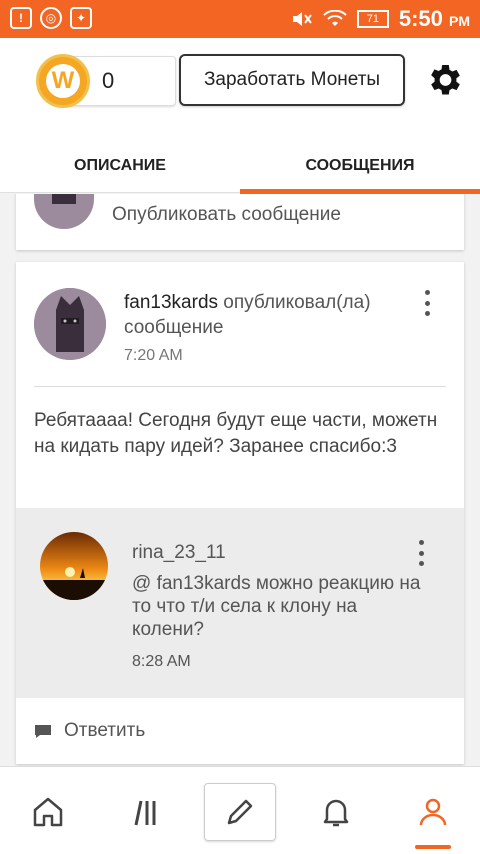 This screenshot has width=480, height=854. I want to click on chat-icon, so click(43, 731).